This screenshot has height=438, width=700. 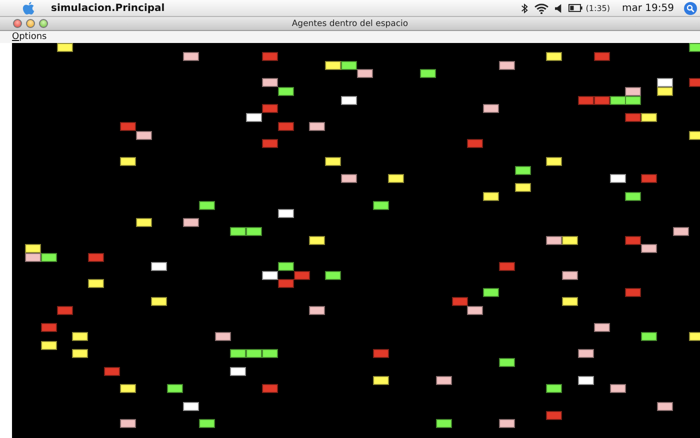 What do you see at coordinates (17, 23) in the screenshot?
I see `close-button` at bounding box center [17, 23].